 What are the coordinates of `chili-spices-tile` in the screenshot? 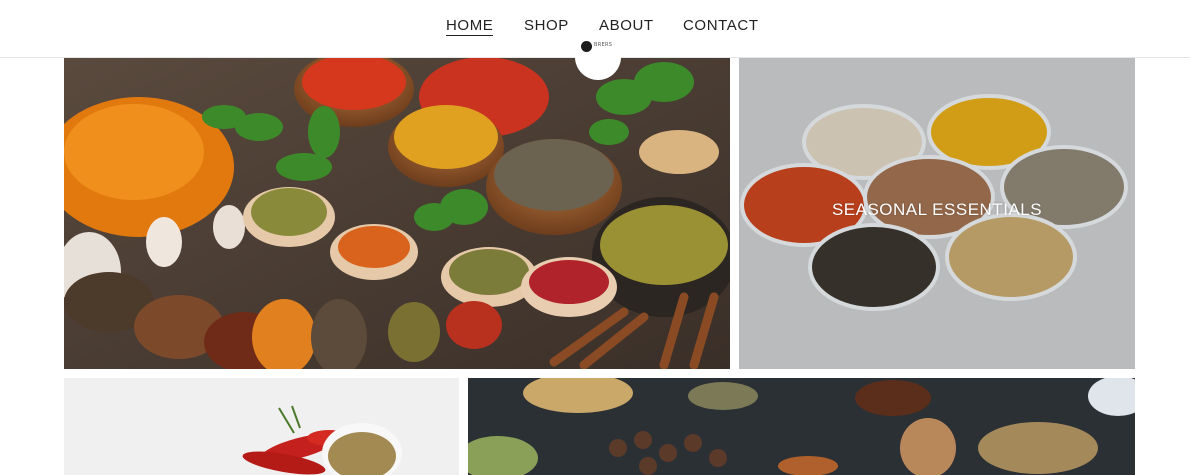 It's located at (261, 426).